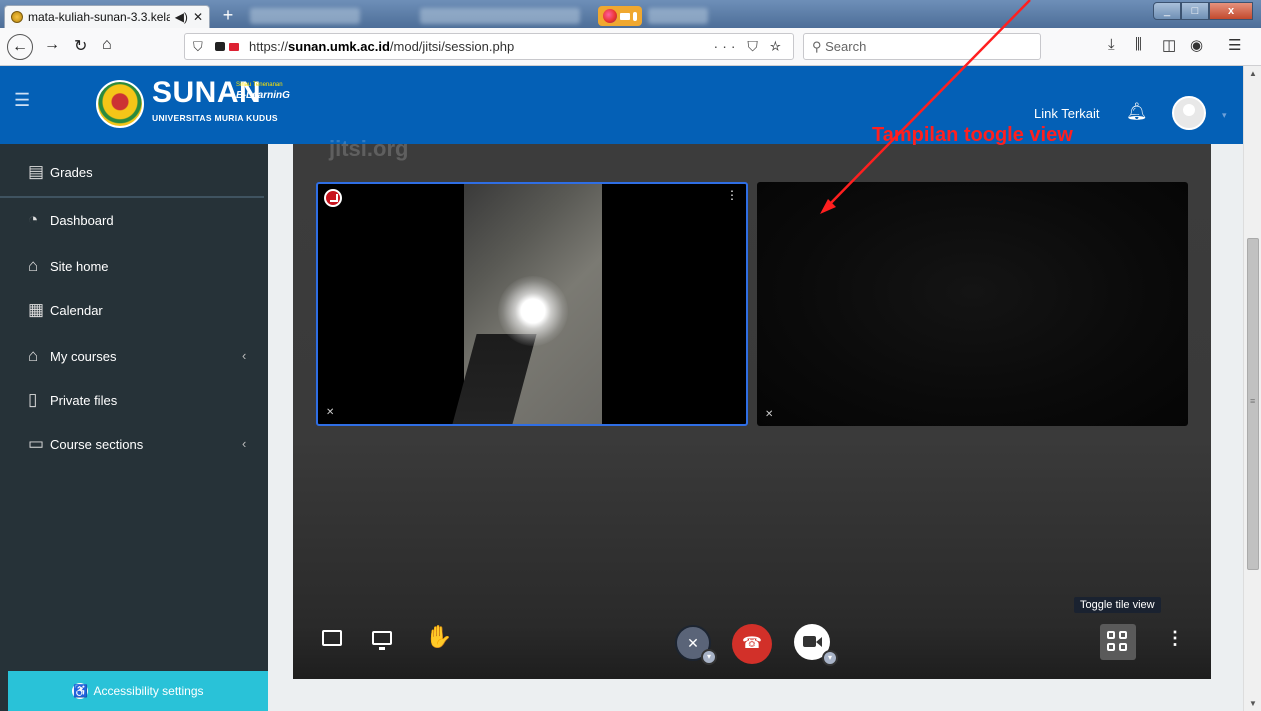  I want to click on sidebar-item-label: Private files, so click(84, 400).